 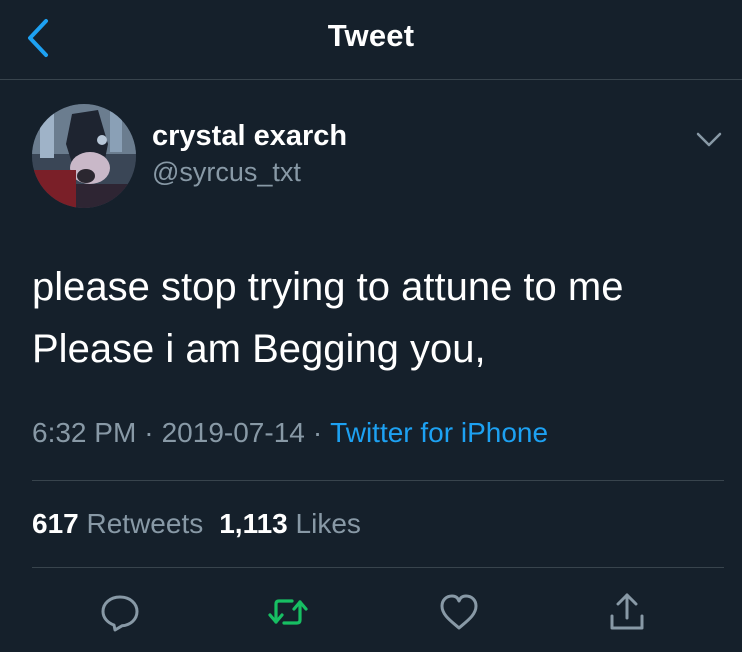 I want to click on retweets-count: 617, so click(x=55, y=523).